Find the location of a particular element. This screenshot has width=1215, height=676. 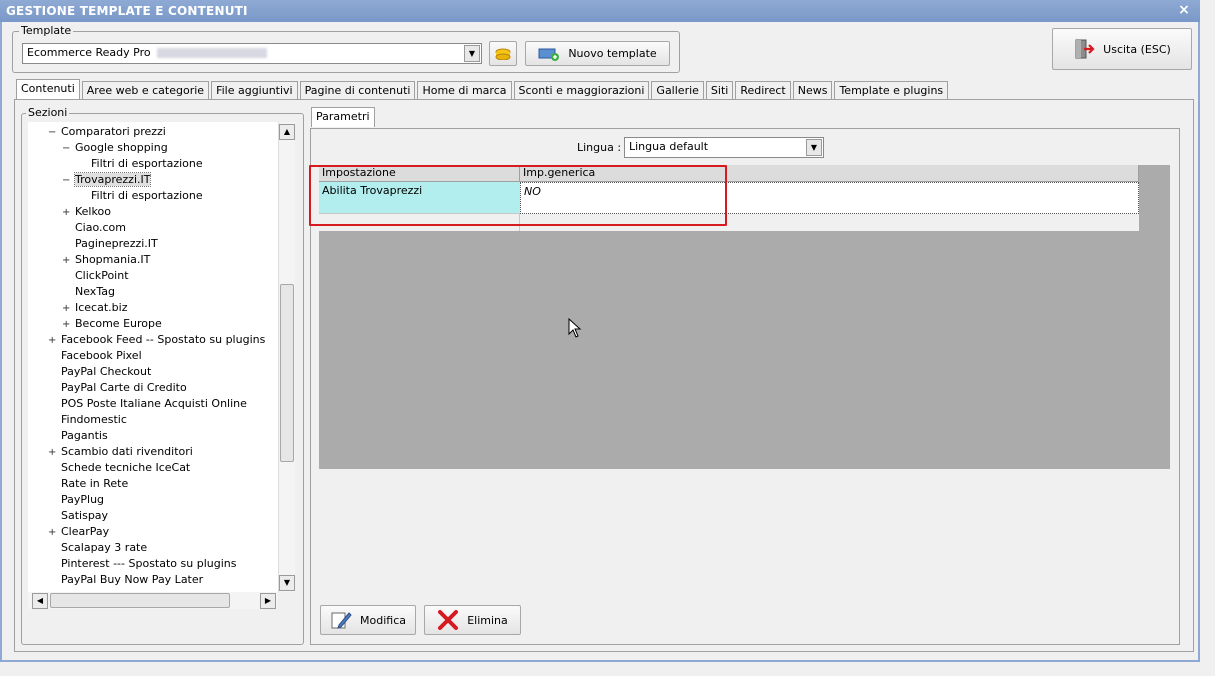

tree-item: Rate in Rete is located at coordinates (88, 484).